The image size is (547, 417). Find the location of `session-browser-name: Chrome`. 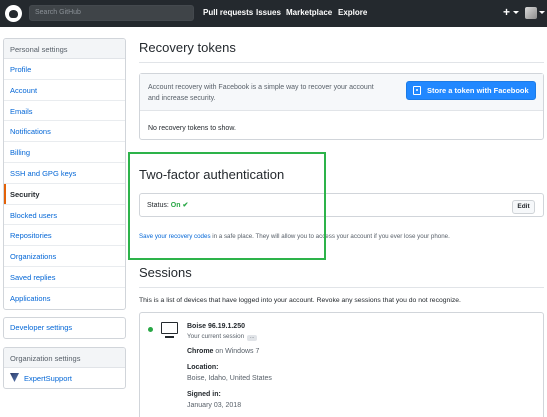

session-browser-name: Chrome is located at coordinates (200, 351).